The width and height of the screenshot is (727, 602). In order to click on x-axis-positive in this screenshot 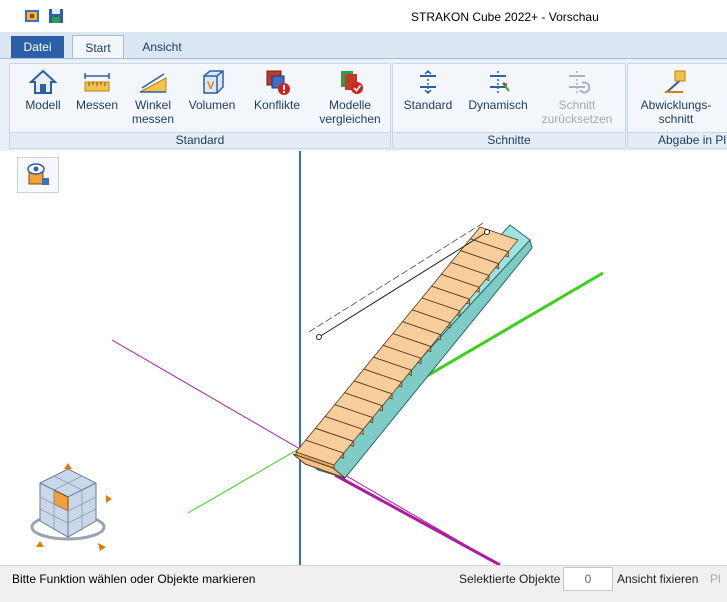, I will do `click(417, 520)`.